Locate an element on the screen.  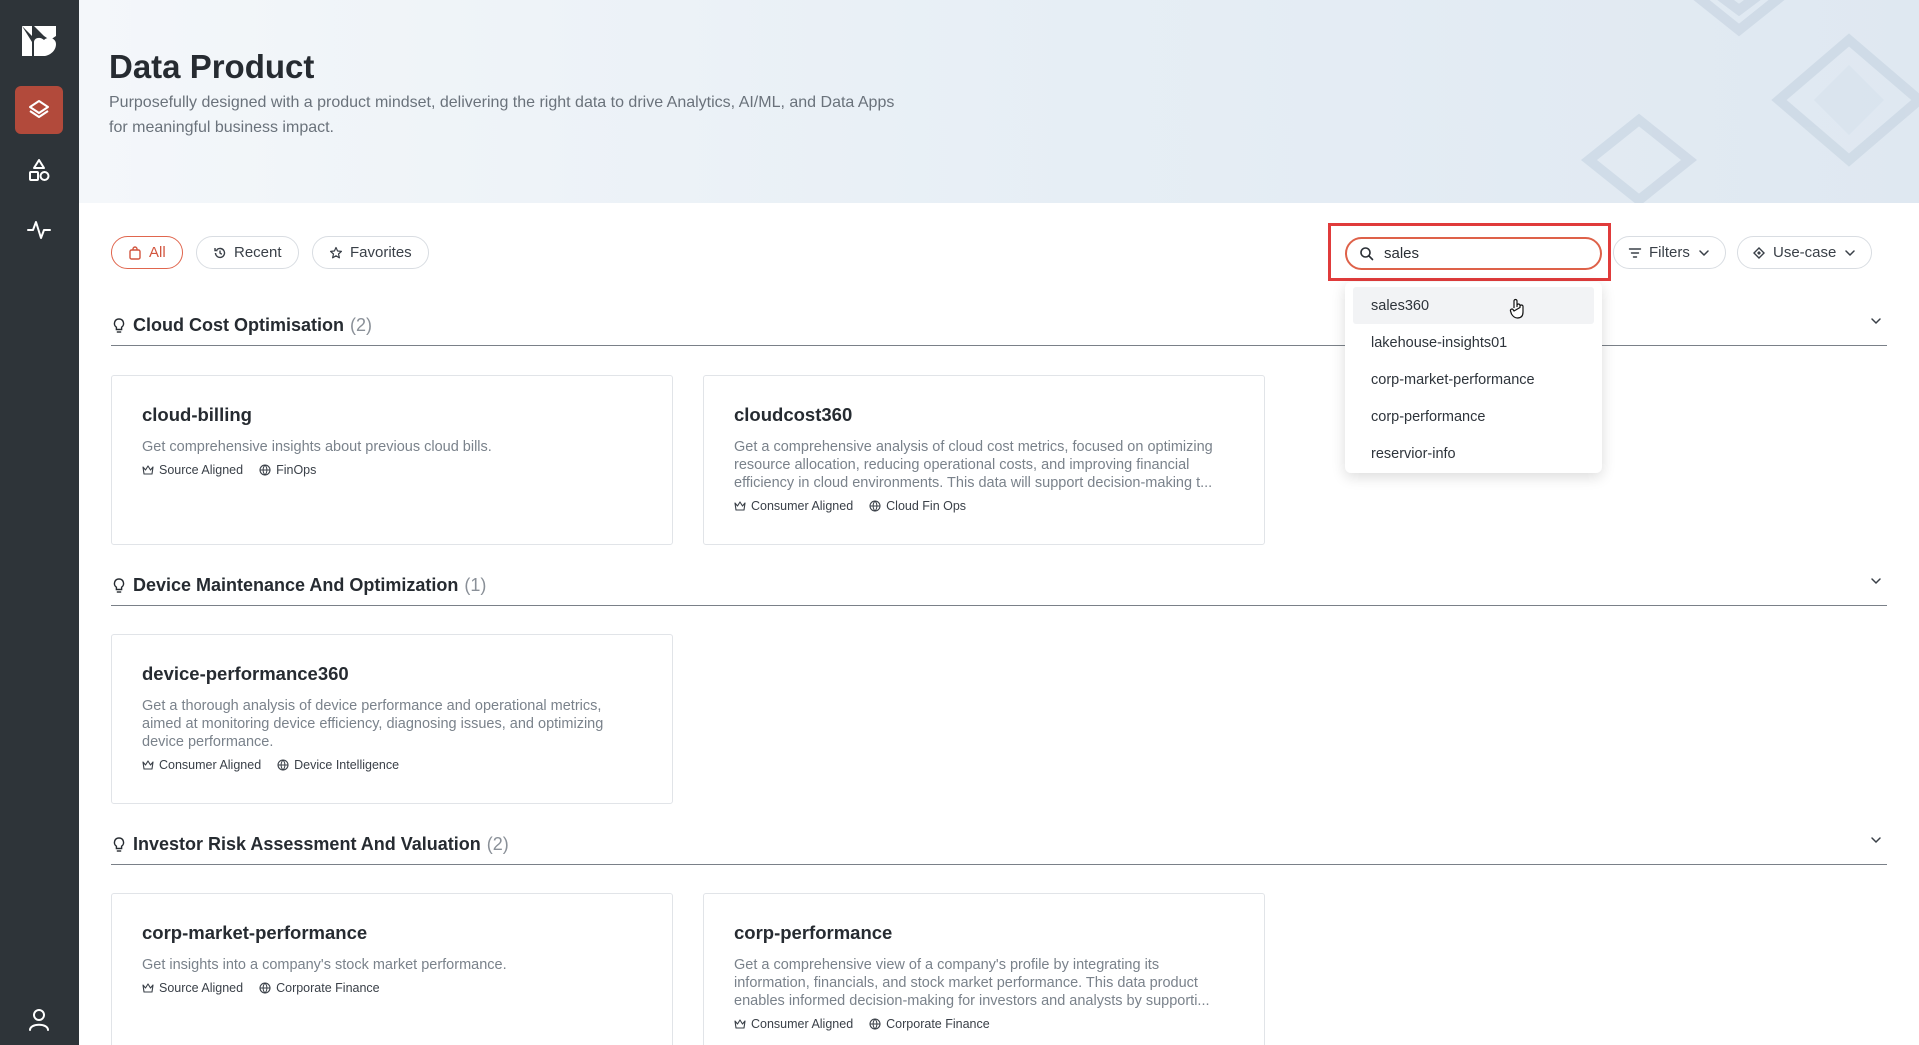
usecase-icon is located at coordinates (1759, 252).